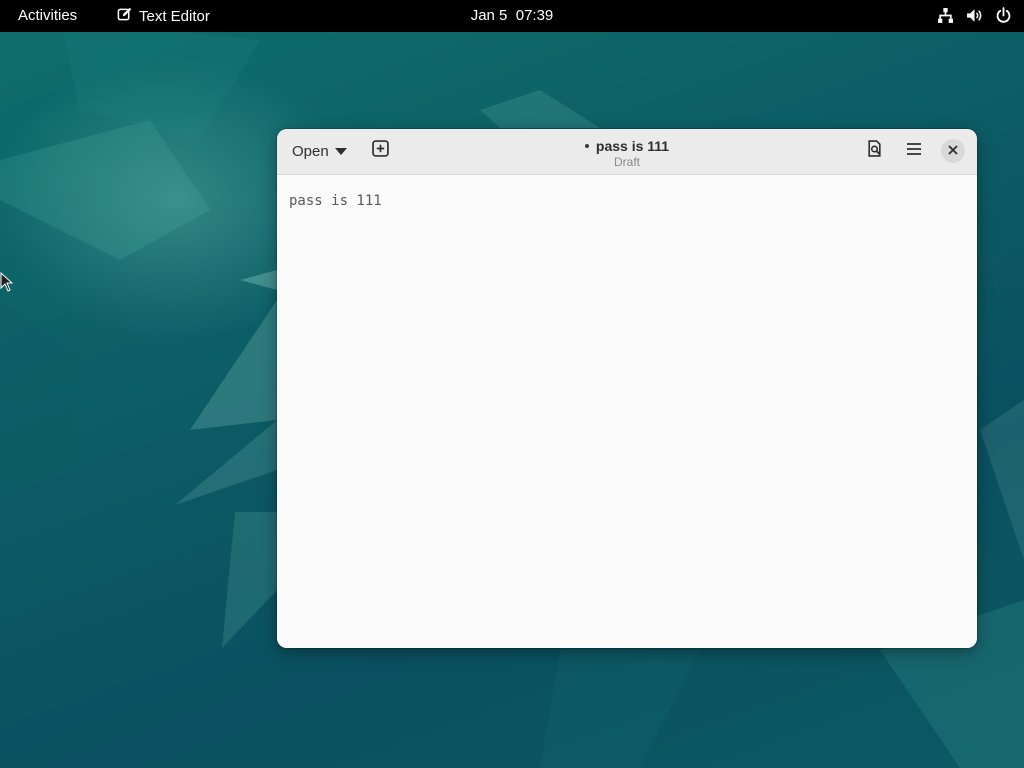 This screenshot has width=1024, height=768. I want to click on clock: Jan 5 07:39, so click(512, 15).